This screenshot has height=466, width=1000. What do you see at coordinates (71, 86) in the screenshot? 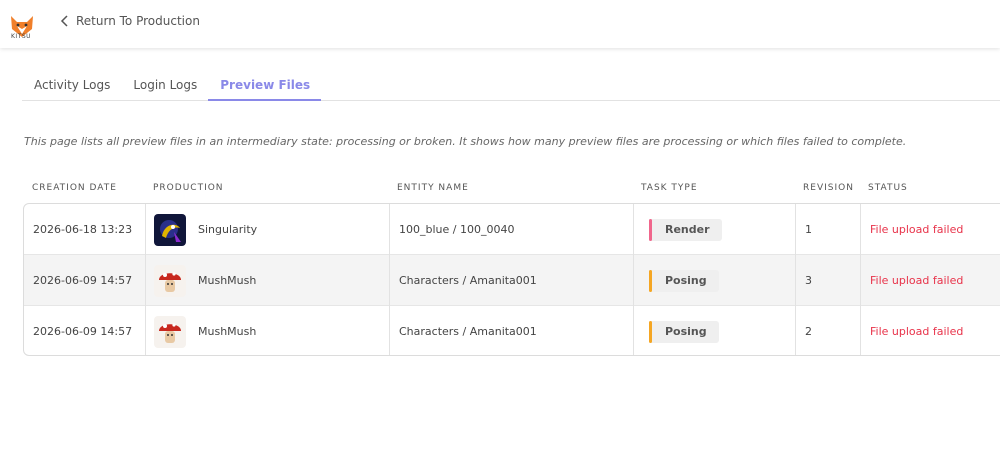
I see `tab-activity-logs: Activity Logs` at bounding box center [71, 86].